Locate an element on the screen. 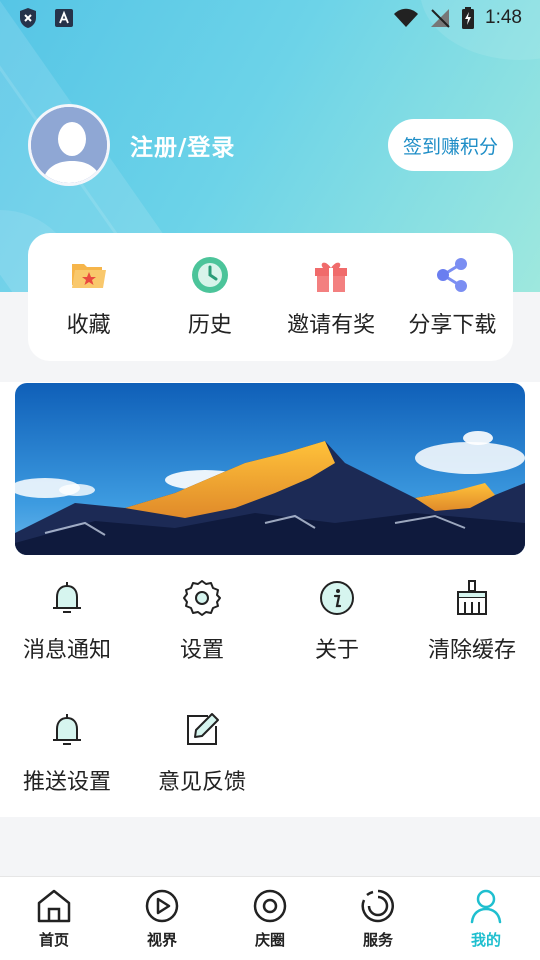 The width and height of the screenshot is (540, 960). no-signal-icon is located at coordinates (440, 18).